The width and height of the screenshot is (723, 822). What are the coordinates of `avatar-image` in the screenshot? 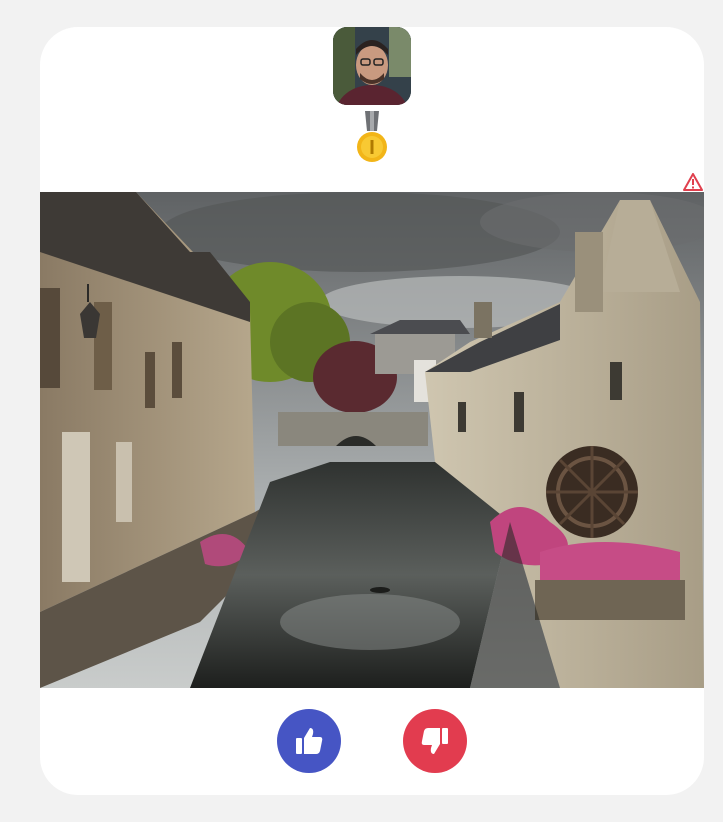 It's located at (372, 66).